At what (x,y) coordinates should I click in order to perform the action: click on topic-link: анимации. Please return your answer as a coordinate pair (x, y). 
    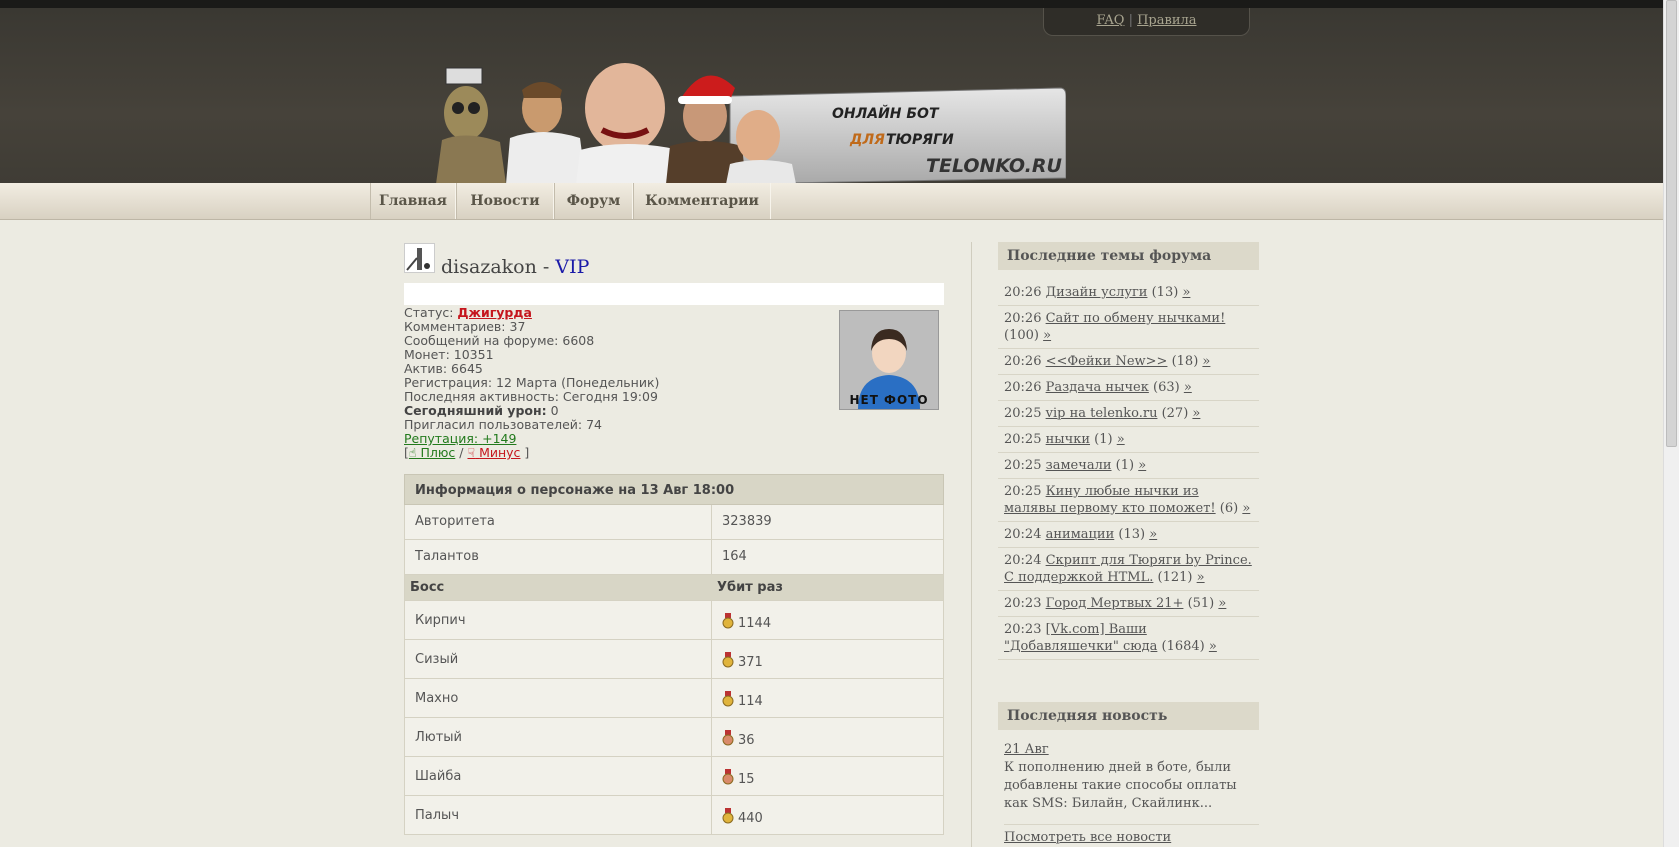
    Looking at the image, I should click on (1080, 534).